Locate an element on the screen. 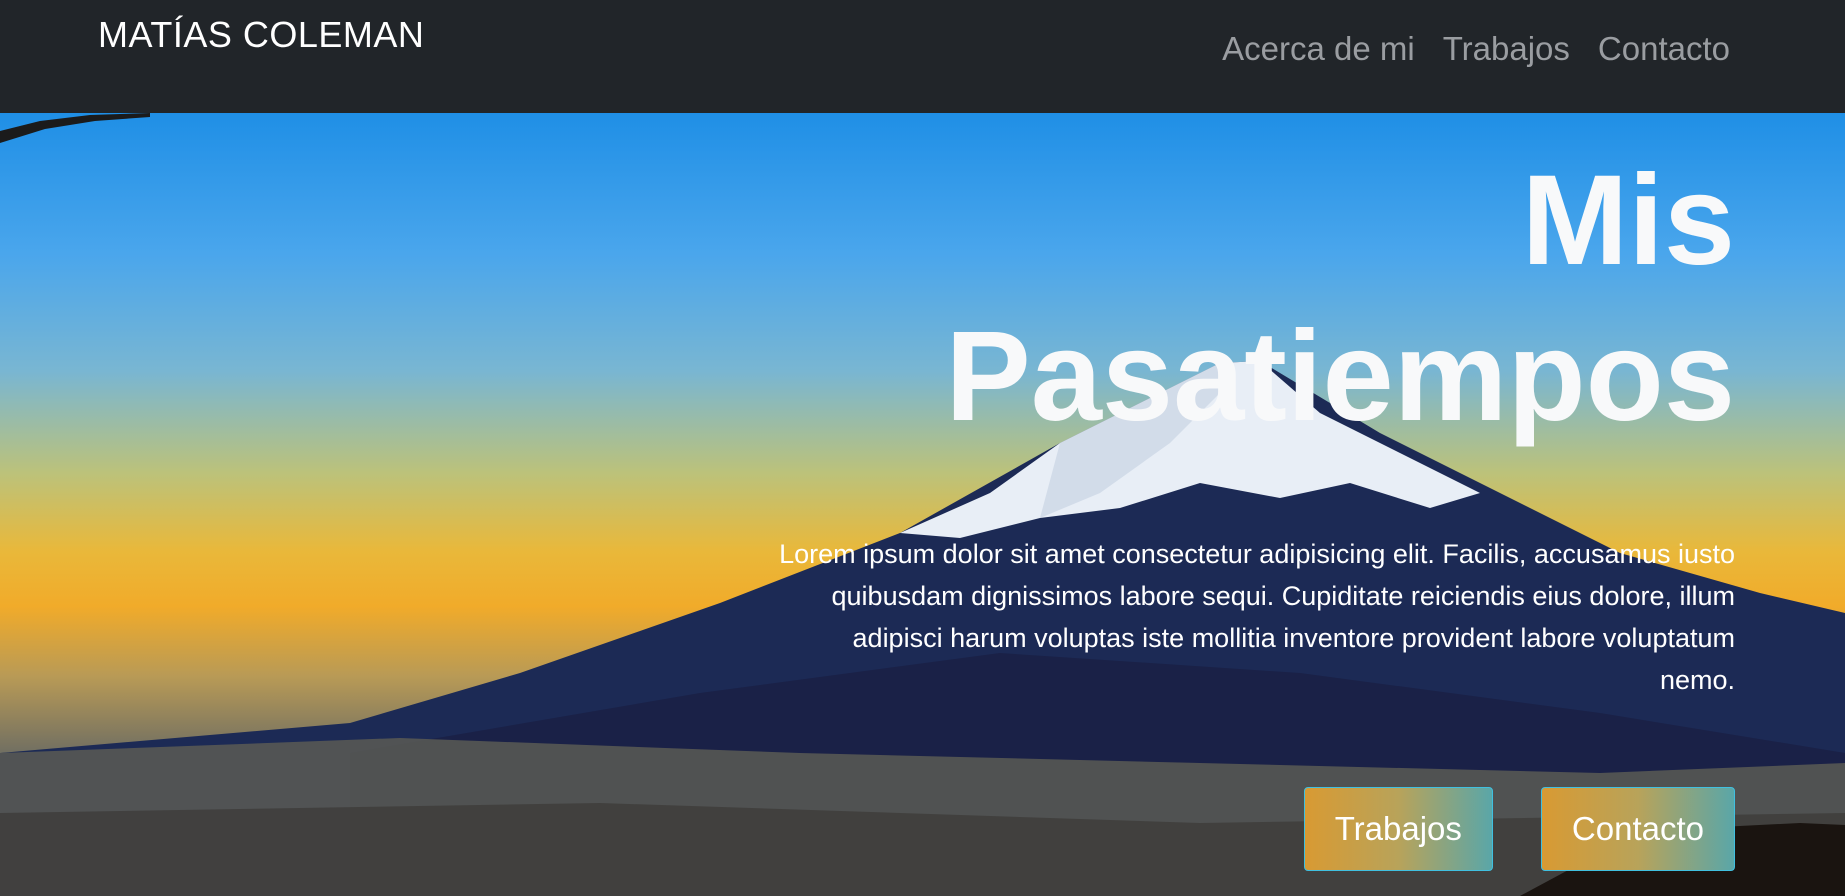  main-nav: Acerca de mi Trabajos Contacto is located at coordinates (1476, 49).